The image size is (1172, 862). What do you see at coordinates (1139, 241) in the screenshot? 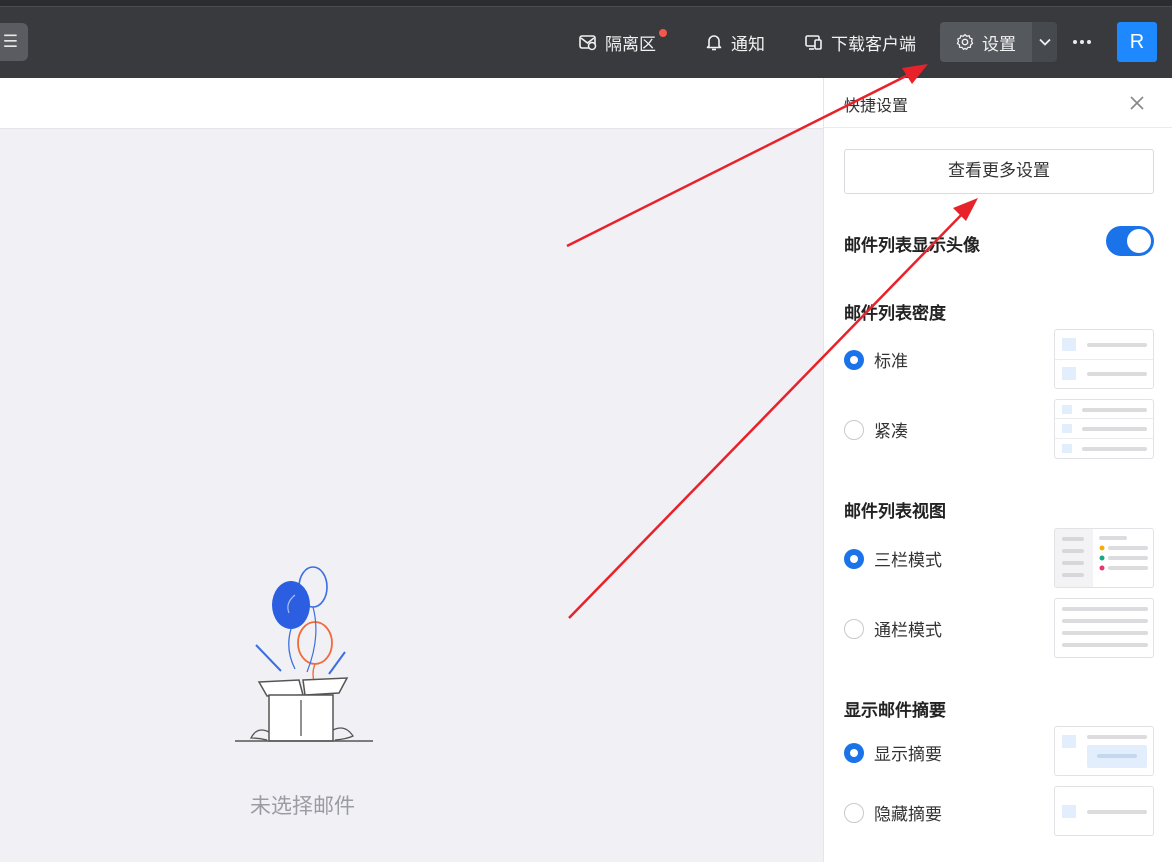
I see `toggle-knob` at bounding box center [1139, 241].